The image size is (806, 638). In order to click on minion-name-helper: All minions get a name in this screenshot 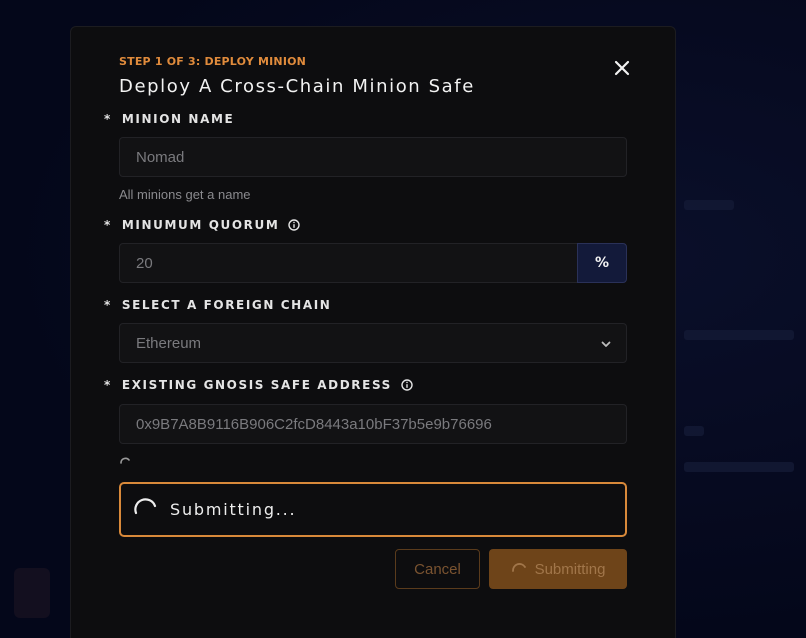, I will do `click(185, 194)`.